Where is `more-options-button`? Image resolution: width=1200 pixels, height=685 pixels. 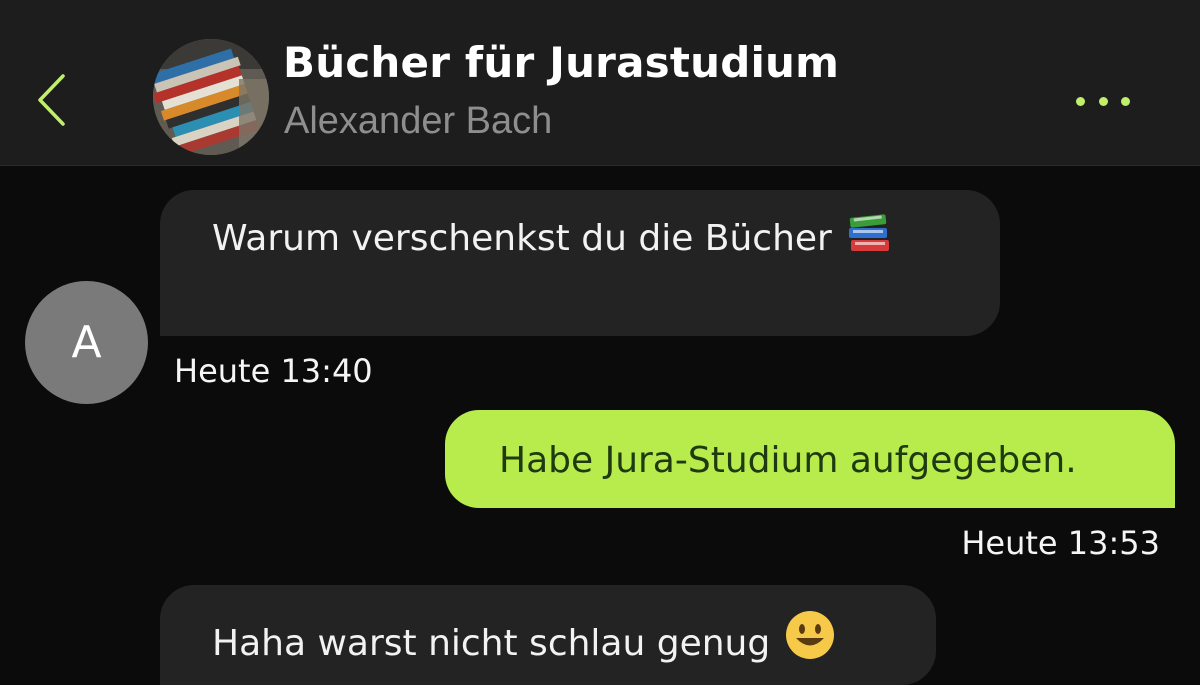
more-options-button is located at coordinates (1103, 101).